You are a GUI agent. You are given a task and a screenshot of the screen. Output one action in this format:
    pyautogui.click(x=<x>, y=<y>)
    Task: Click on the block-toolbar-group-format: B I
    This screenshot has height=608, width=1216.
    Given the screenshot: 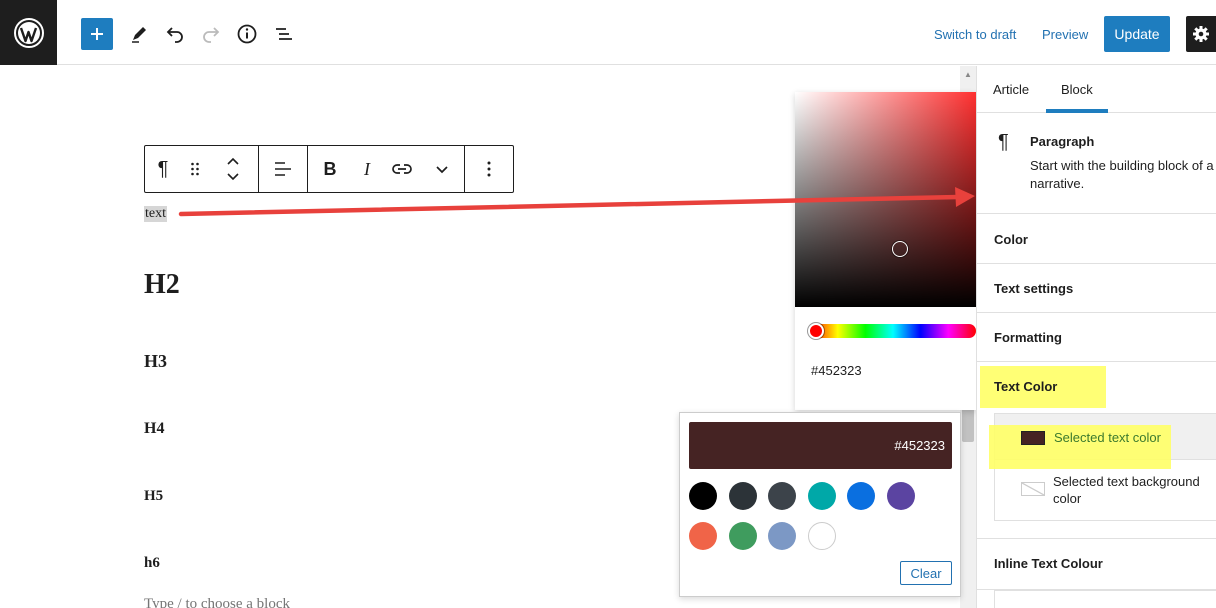 What is the action you would take?
    pyautogui.click(x=386, y=169)
    